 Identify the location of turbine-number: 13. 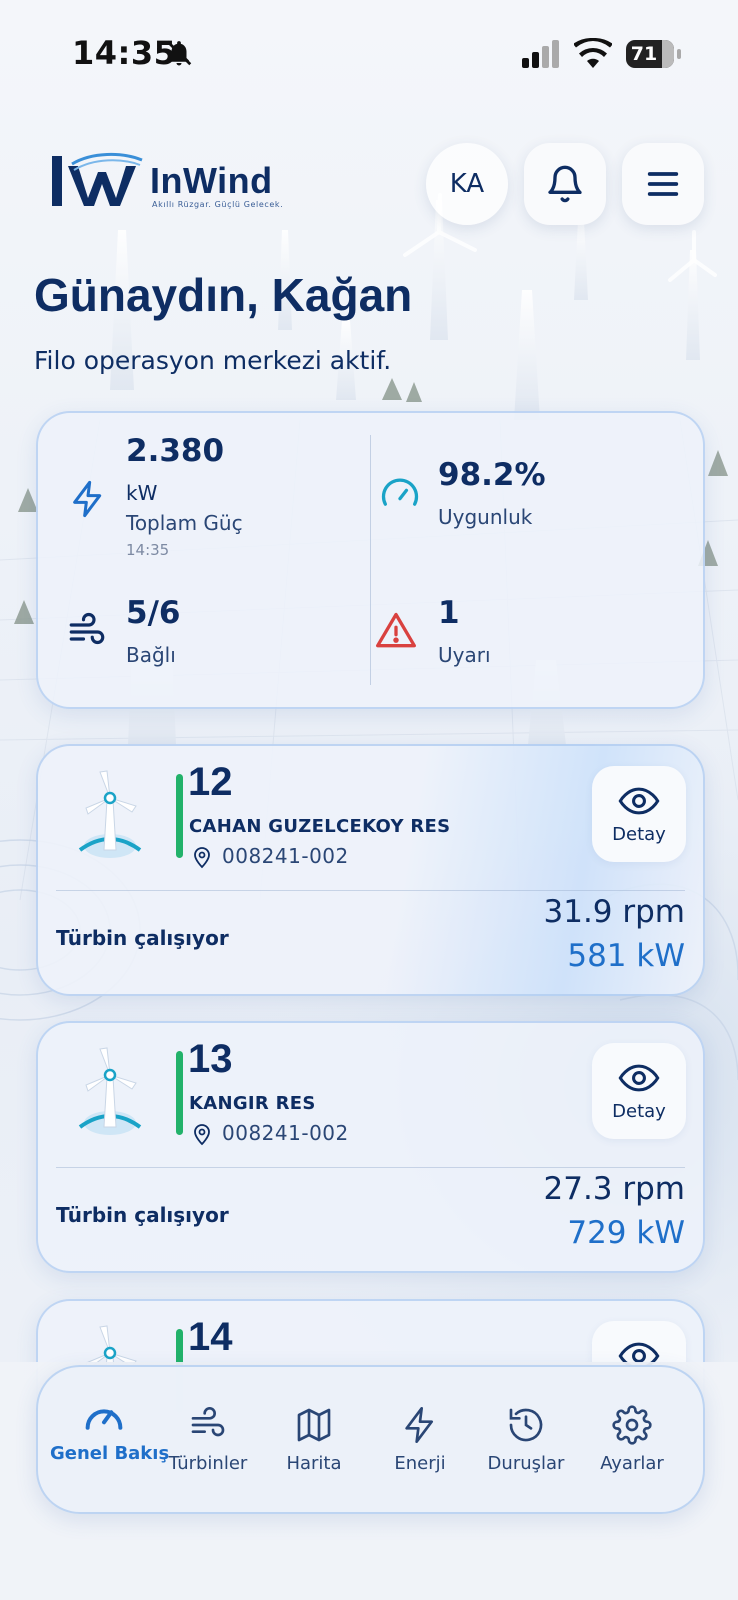
(210, 1059).